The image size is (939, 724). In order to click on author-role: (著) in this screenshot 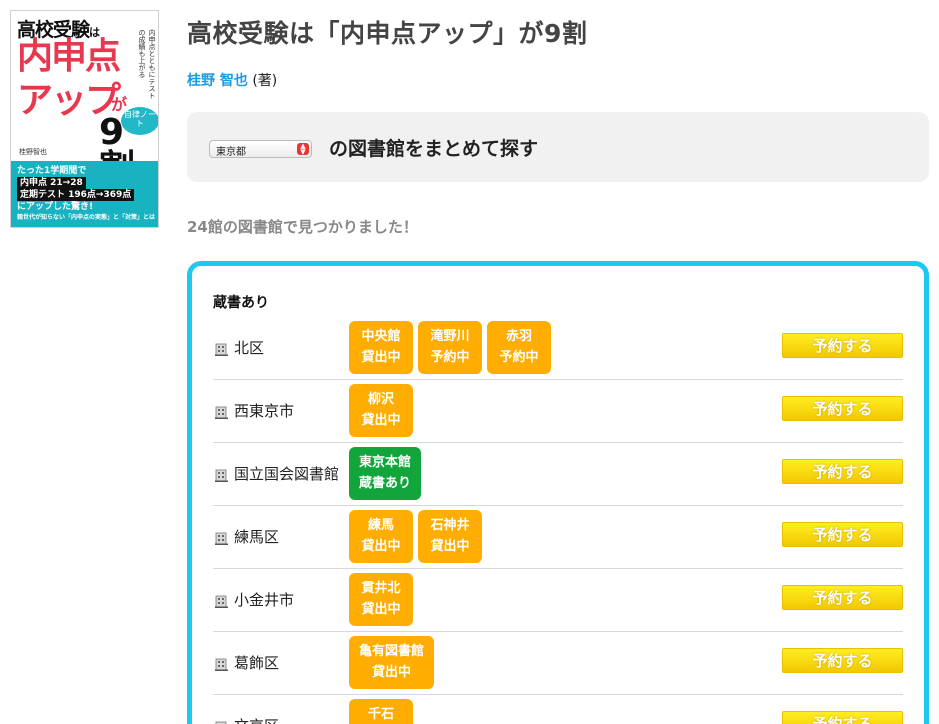, I will do `click(265, 81)`.